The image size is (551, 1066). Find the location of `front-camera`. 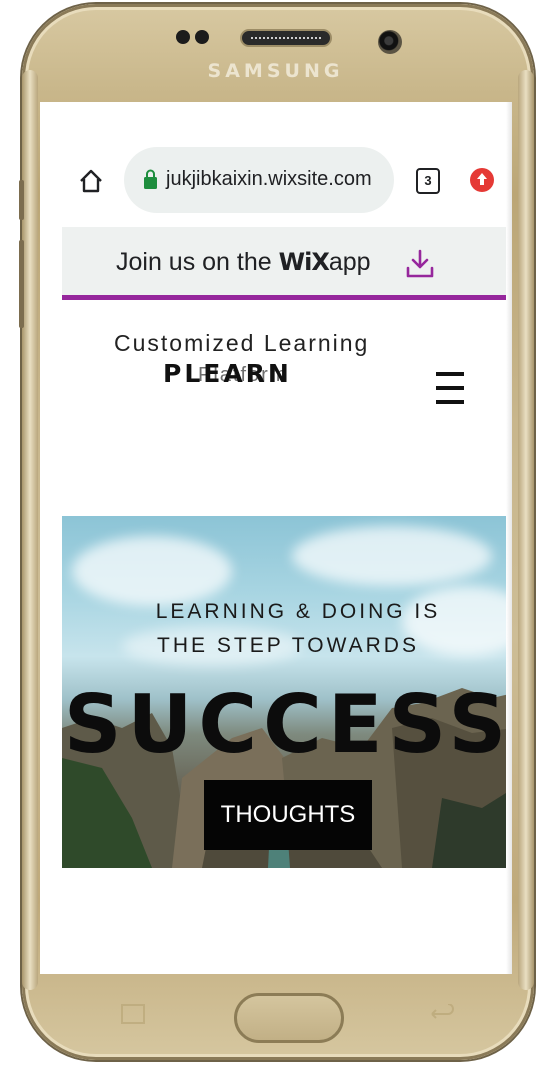

front-camera is located at coordinates (390, 42).